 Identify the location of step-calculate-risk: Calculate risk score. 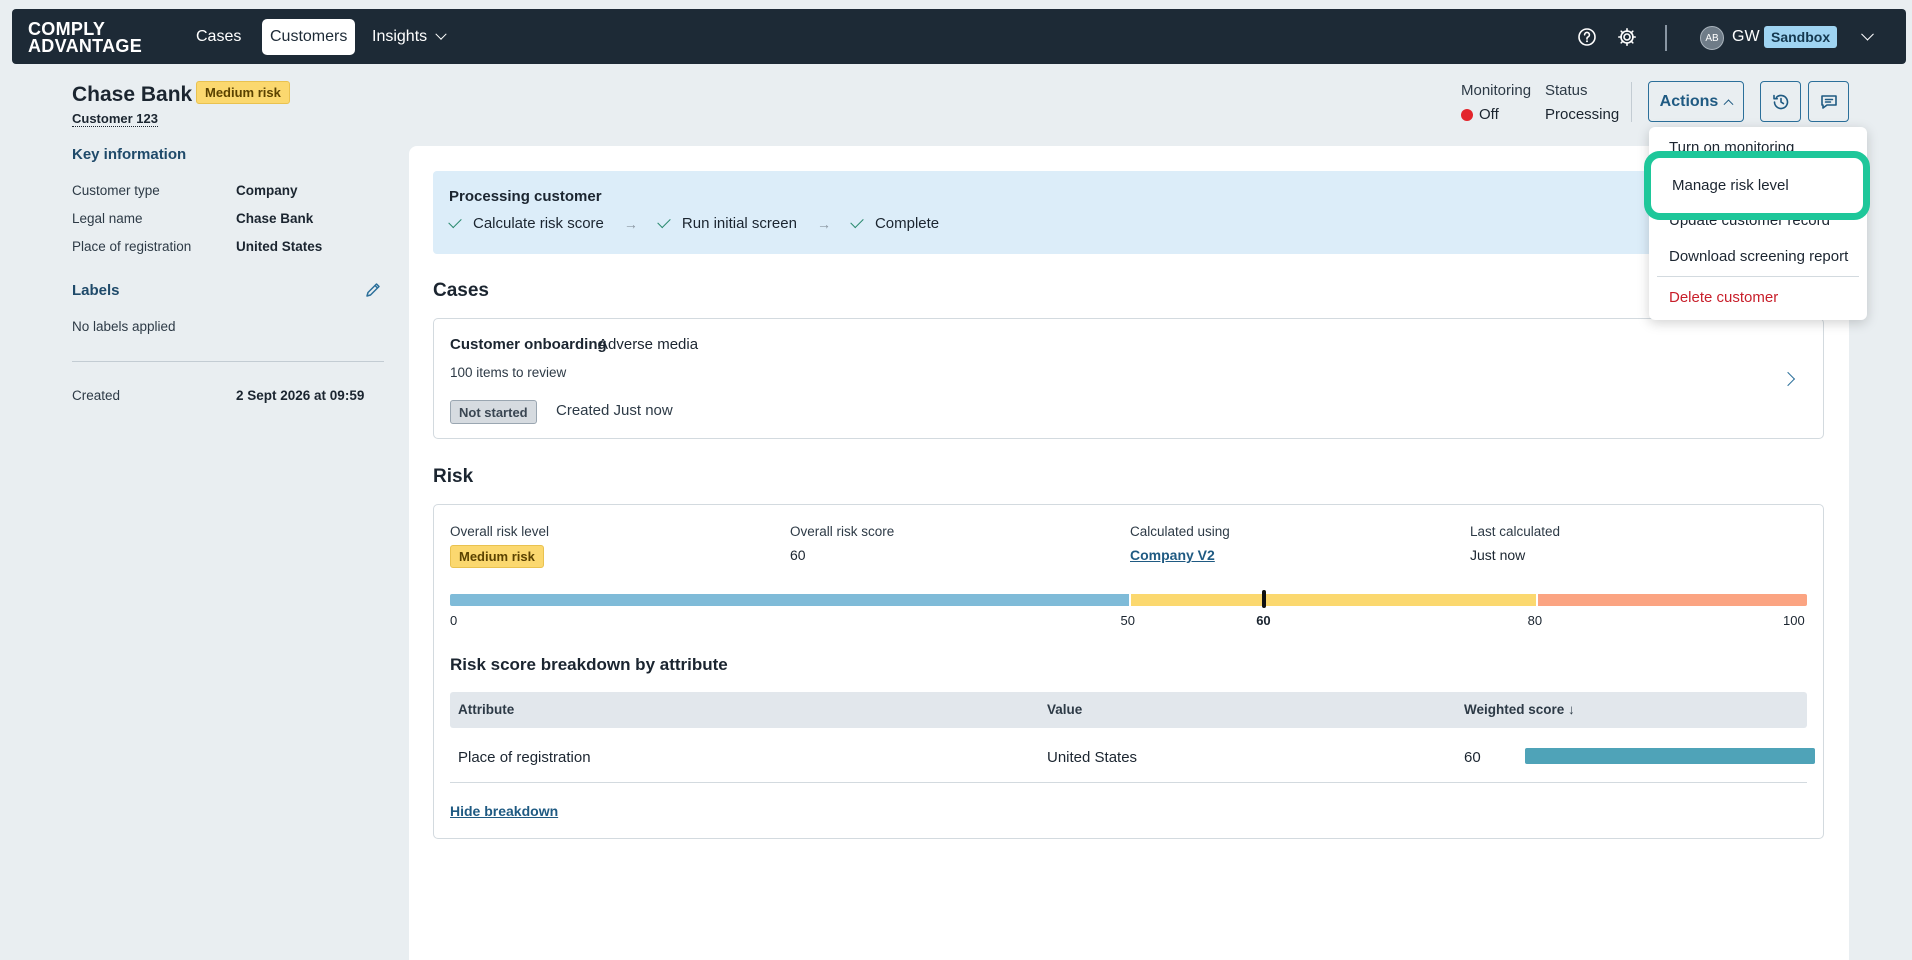
(526, 223).